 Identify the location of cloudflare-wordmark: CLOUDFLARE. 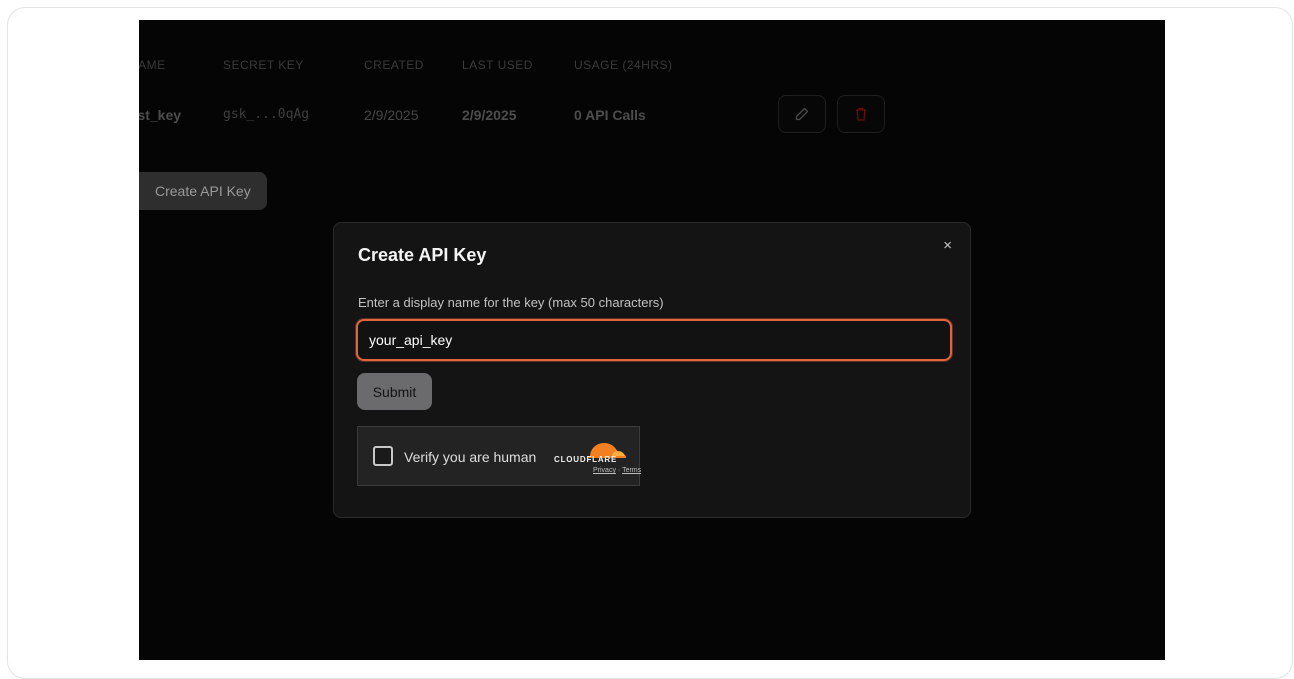
(586, 459).